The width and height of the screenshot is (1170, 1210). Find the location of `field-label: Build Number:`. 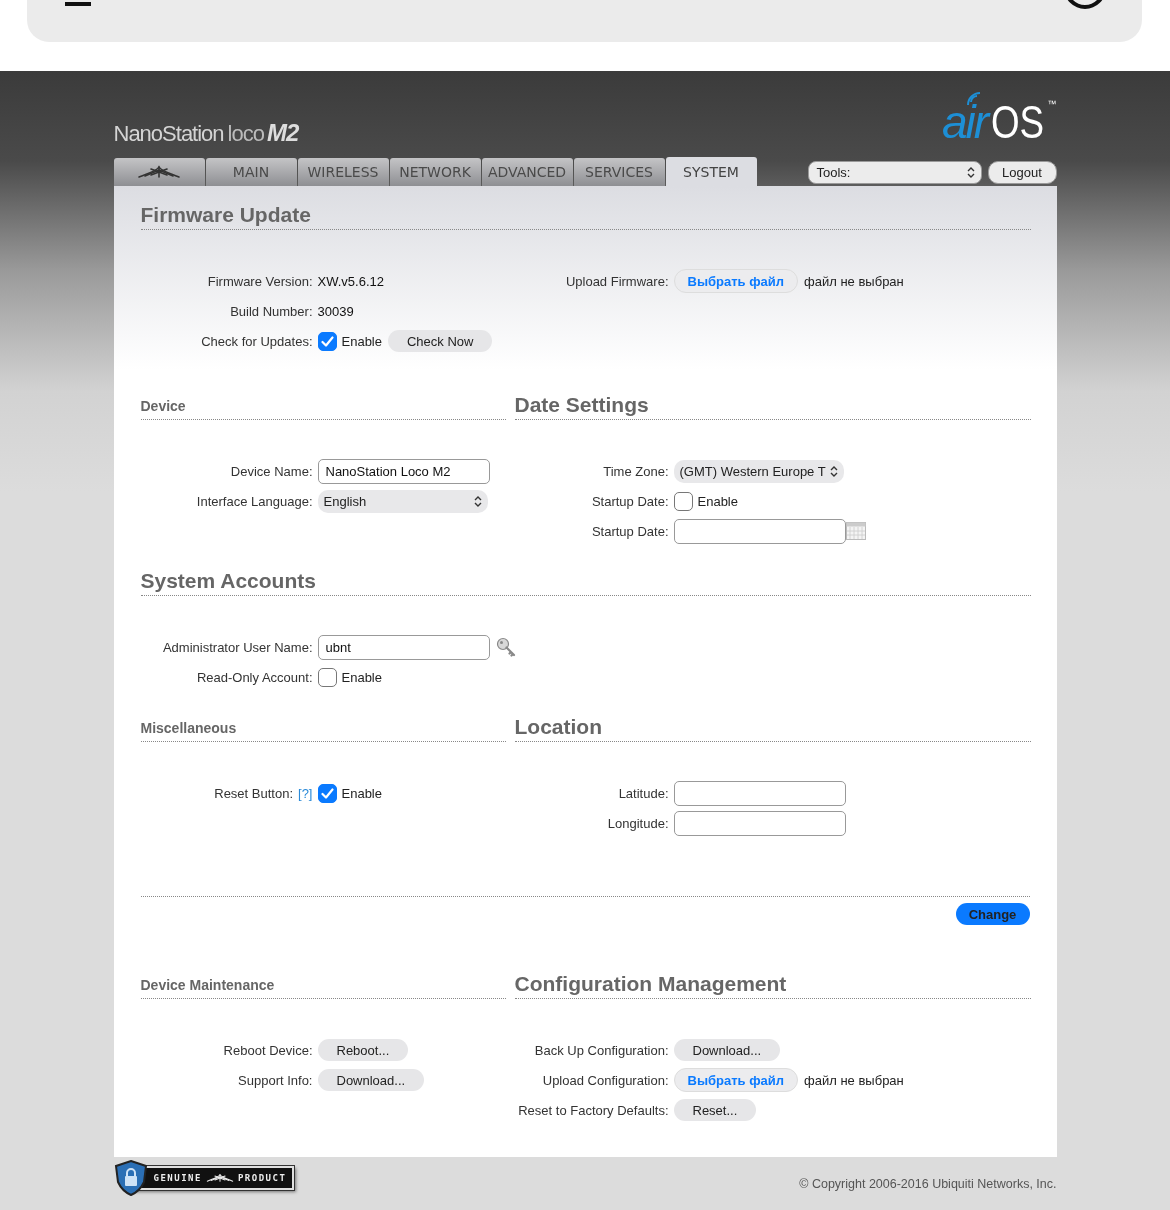

field-label: Build Number: is located at coordinates (271, 311).